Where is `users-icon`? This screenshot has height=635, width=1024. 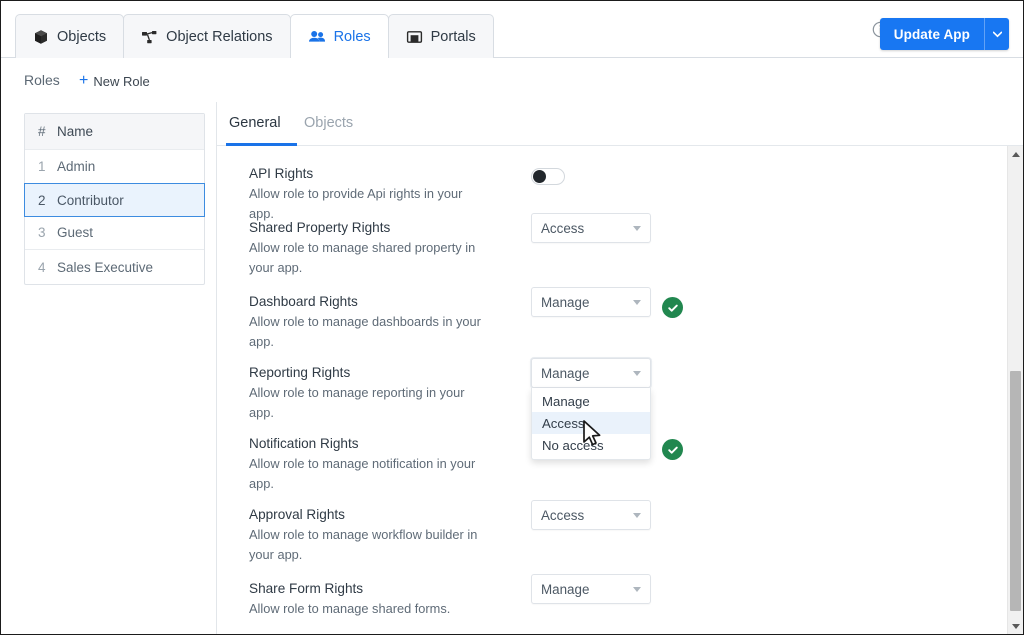 users-icon is located at coordinates (317, 37).